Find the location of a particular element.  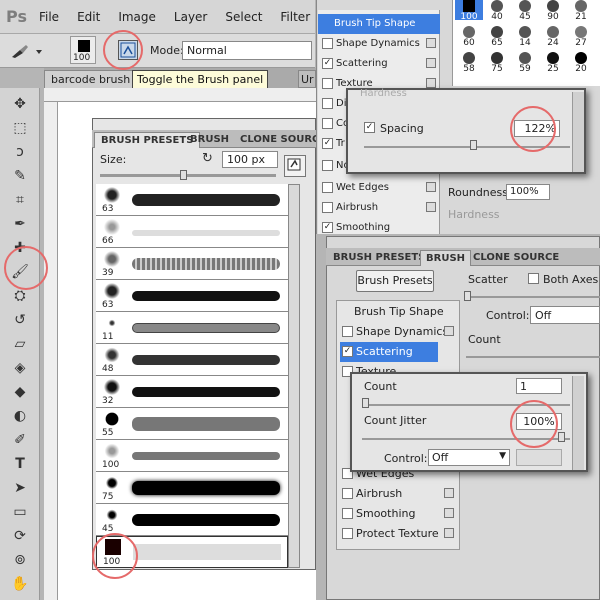

history-brush-tool-icon: ↺ is located at coordinates (20, 320).